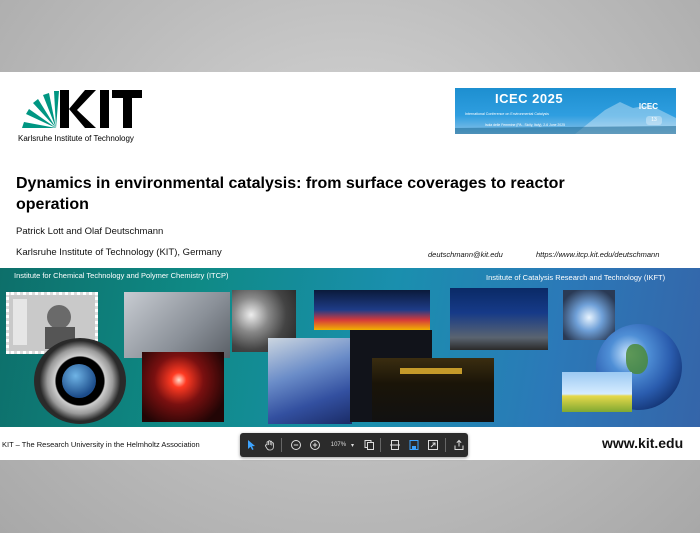 This screenshot has height=533, width=700. I want to click on save-button, so click(413, 445).